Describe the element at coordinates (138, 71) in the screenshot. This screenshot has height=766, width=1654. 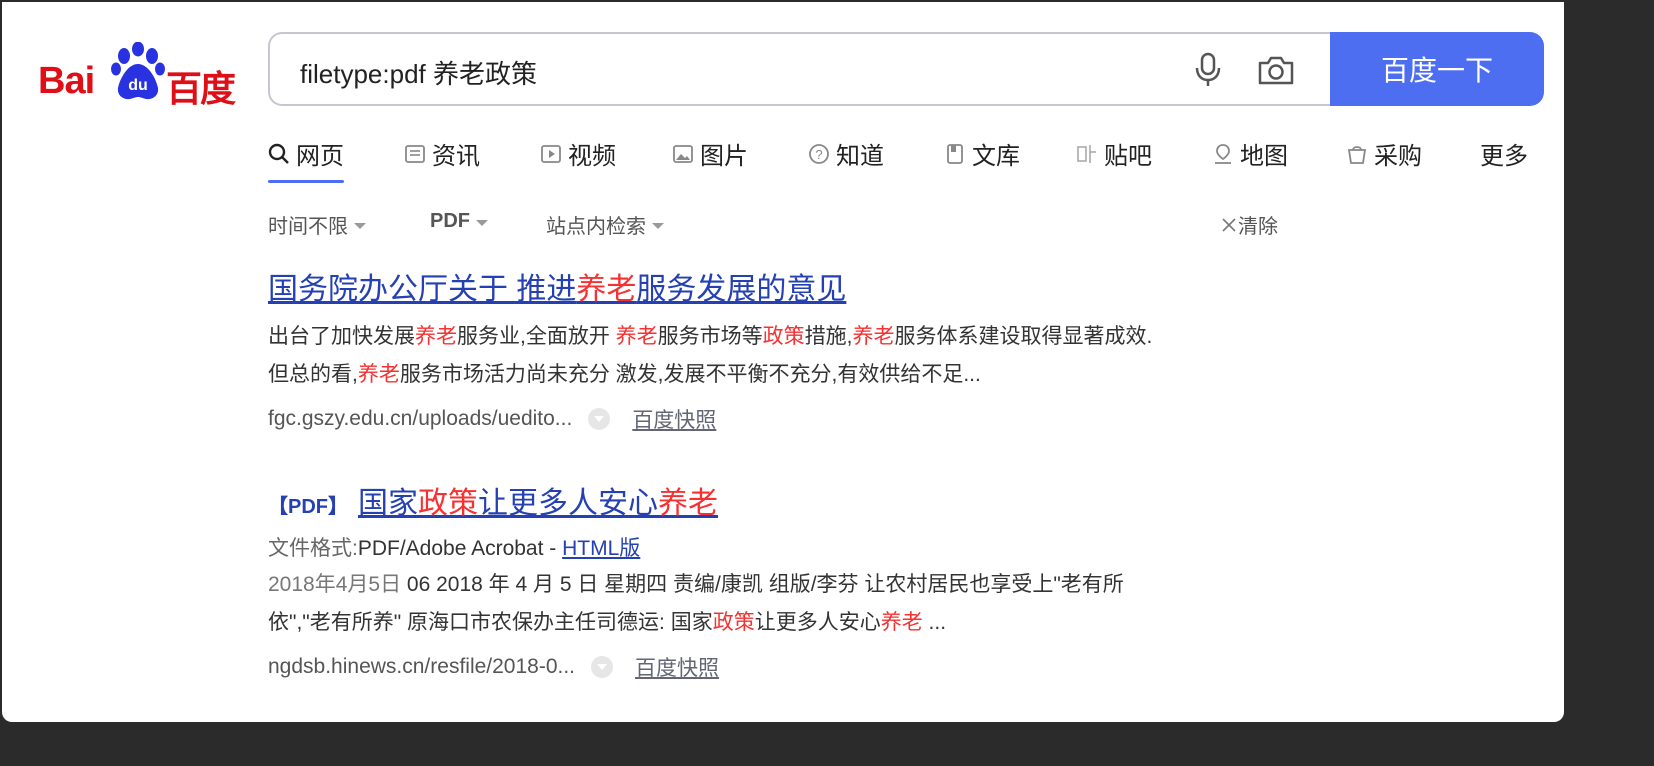
I see `paw-icon: du` at that location.